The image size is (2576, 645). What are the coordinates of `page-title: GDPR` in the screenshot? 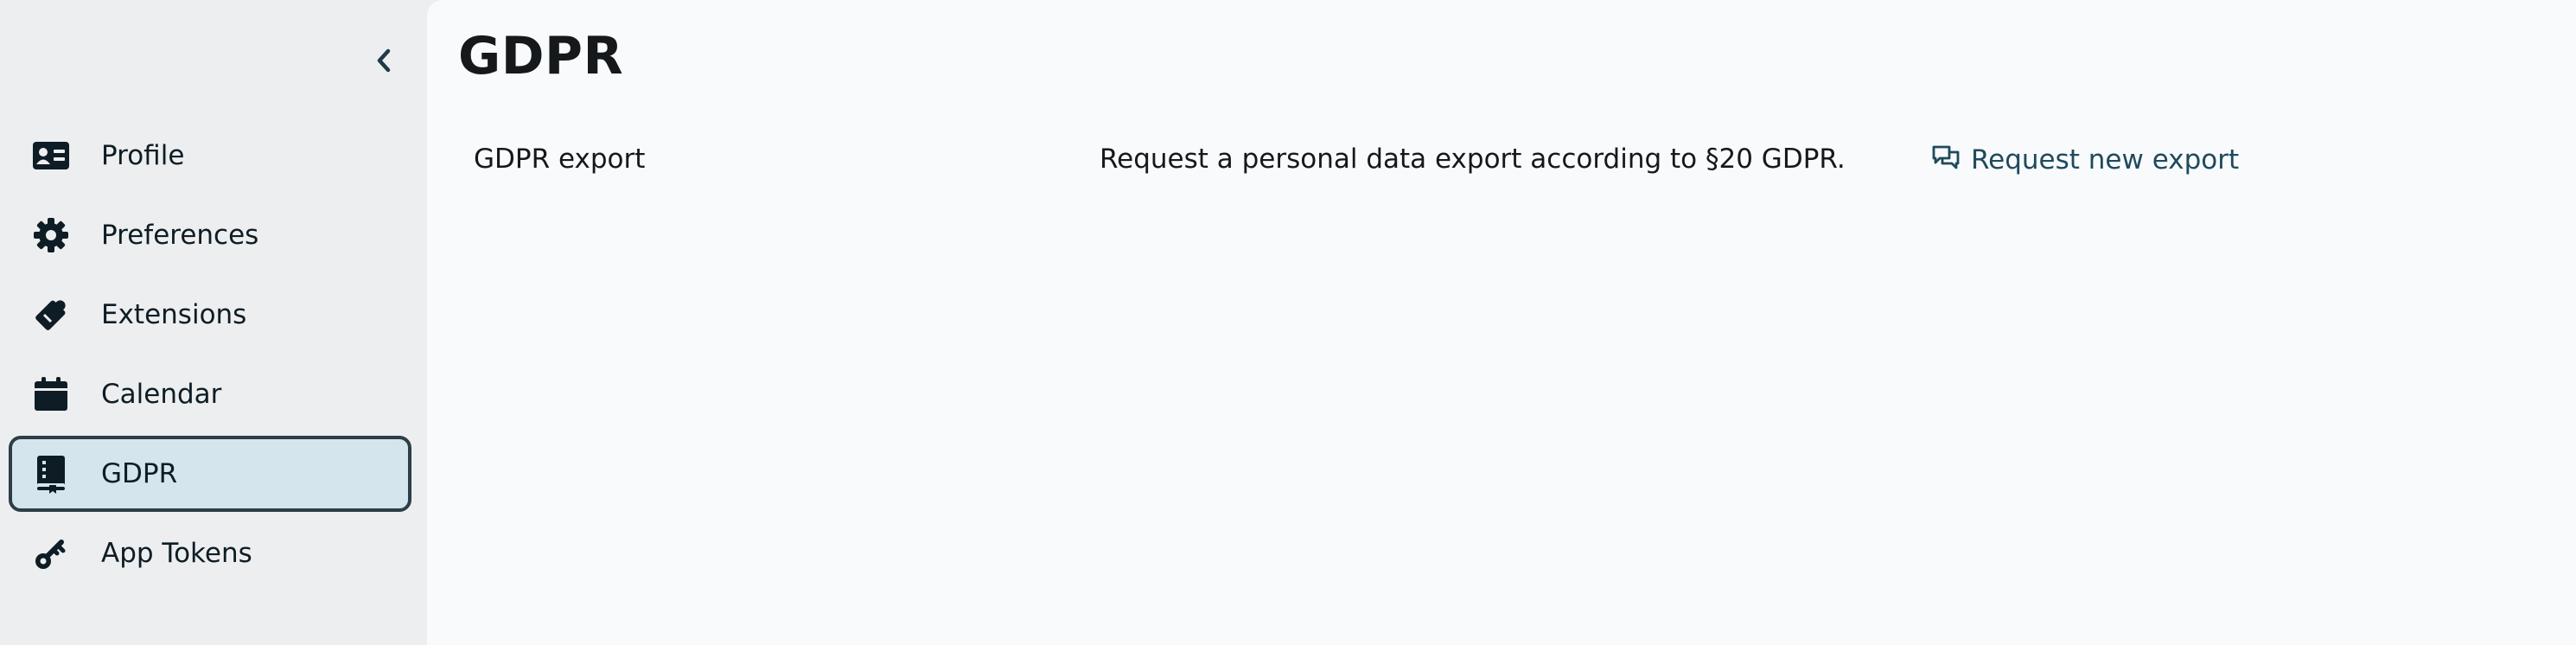 It's located at (541, 56).